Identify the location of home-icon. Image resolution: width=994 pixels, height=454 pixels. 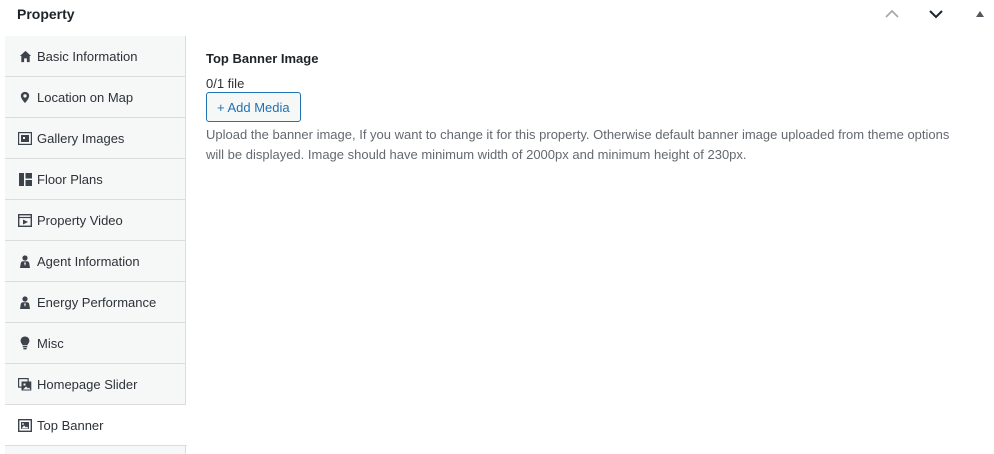
(25, 56).